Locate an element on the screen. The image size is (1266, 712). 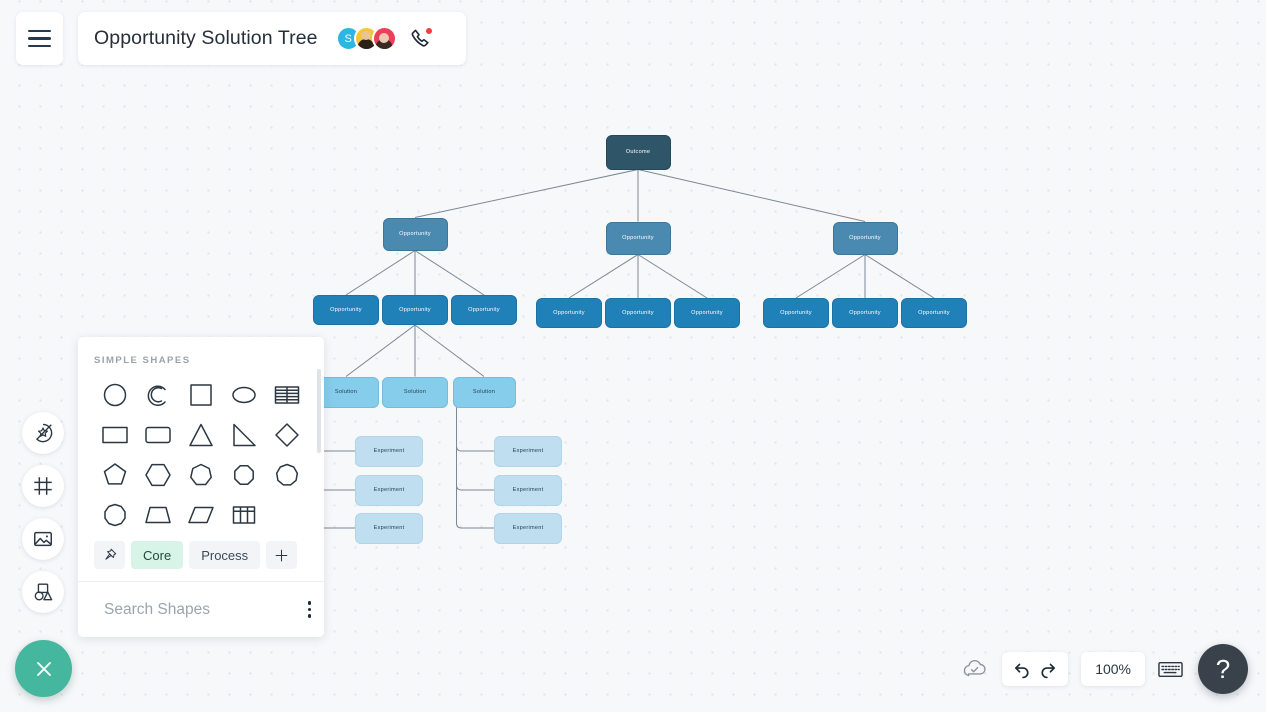
right-triangle-icon is located at coordinates (244, 434).